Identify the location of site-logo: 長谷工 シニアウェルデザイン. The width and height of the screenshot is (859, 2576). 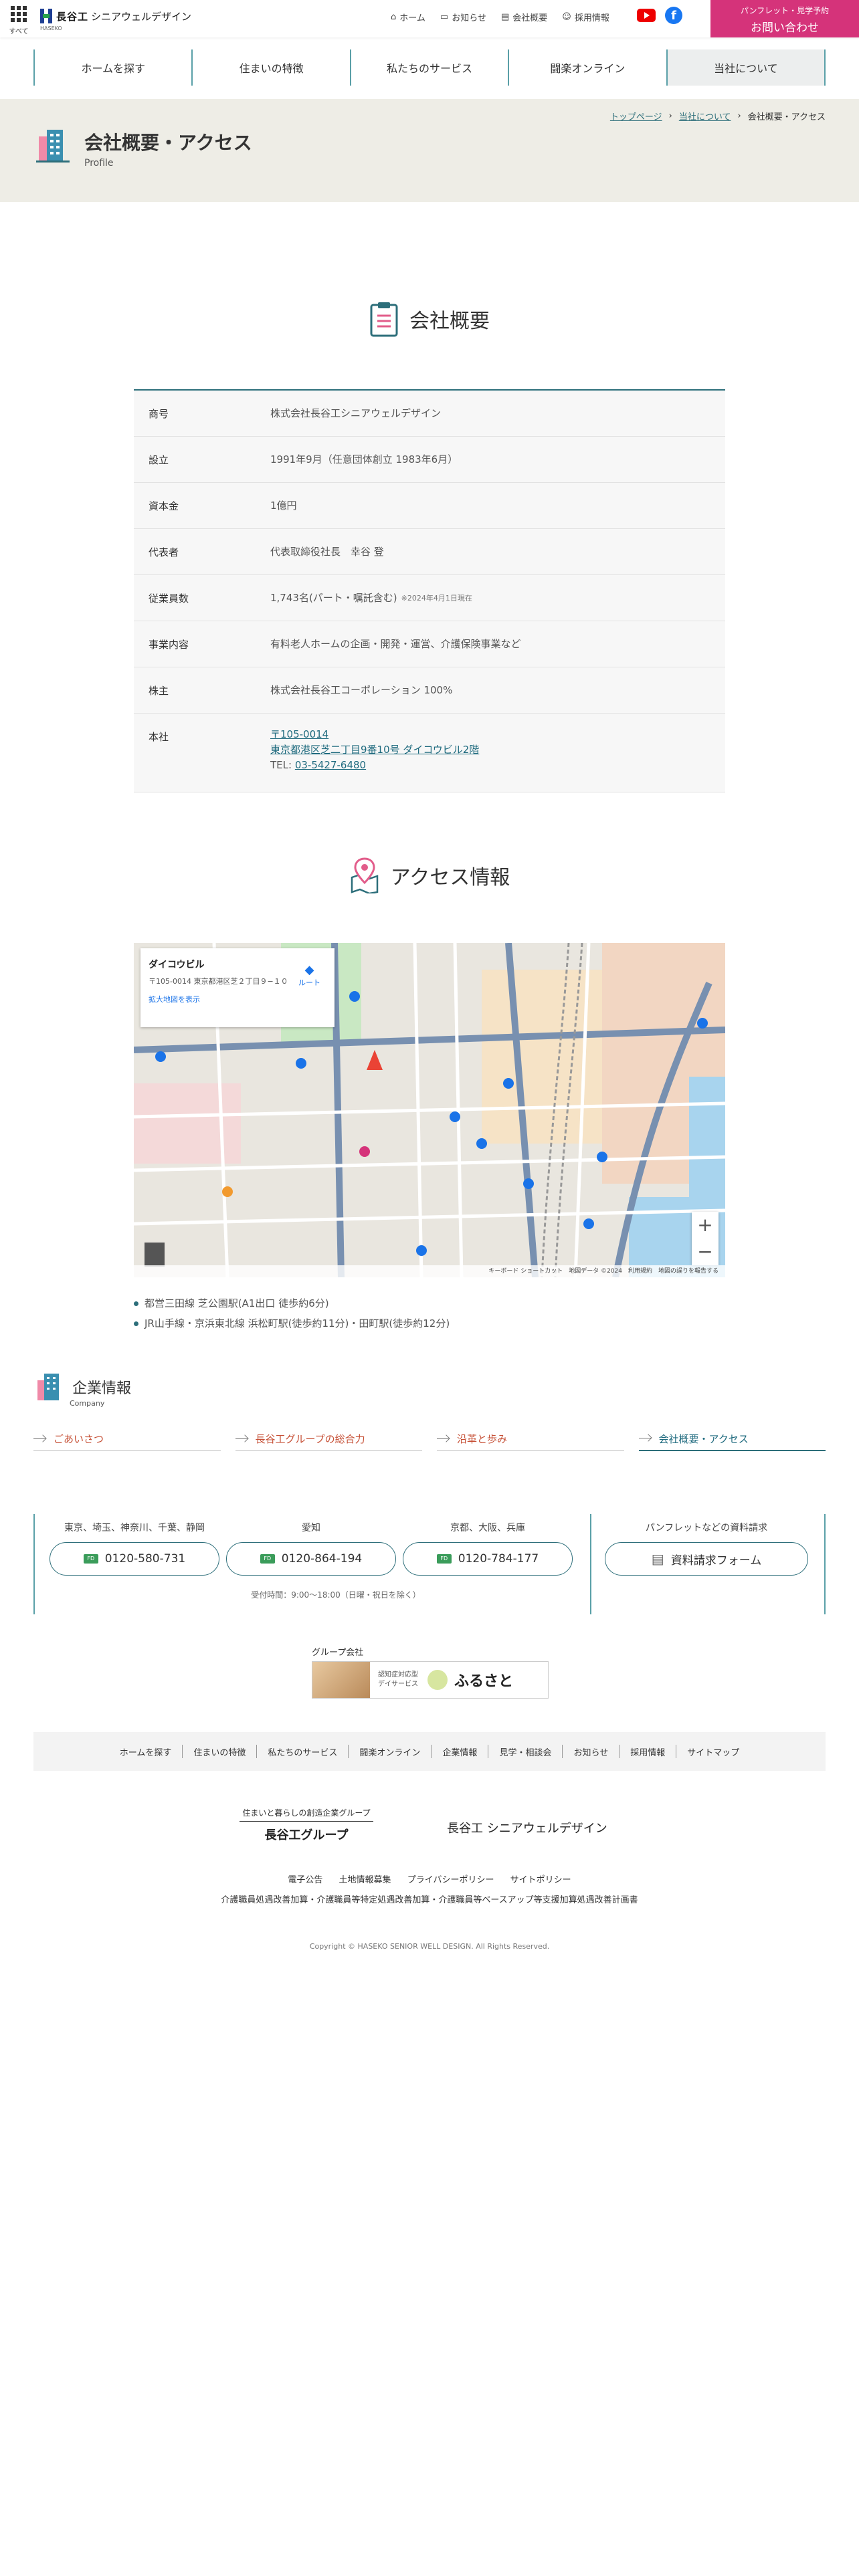
(116, 16).